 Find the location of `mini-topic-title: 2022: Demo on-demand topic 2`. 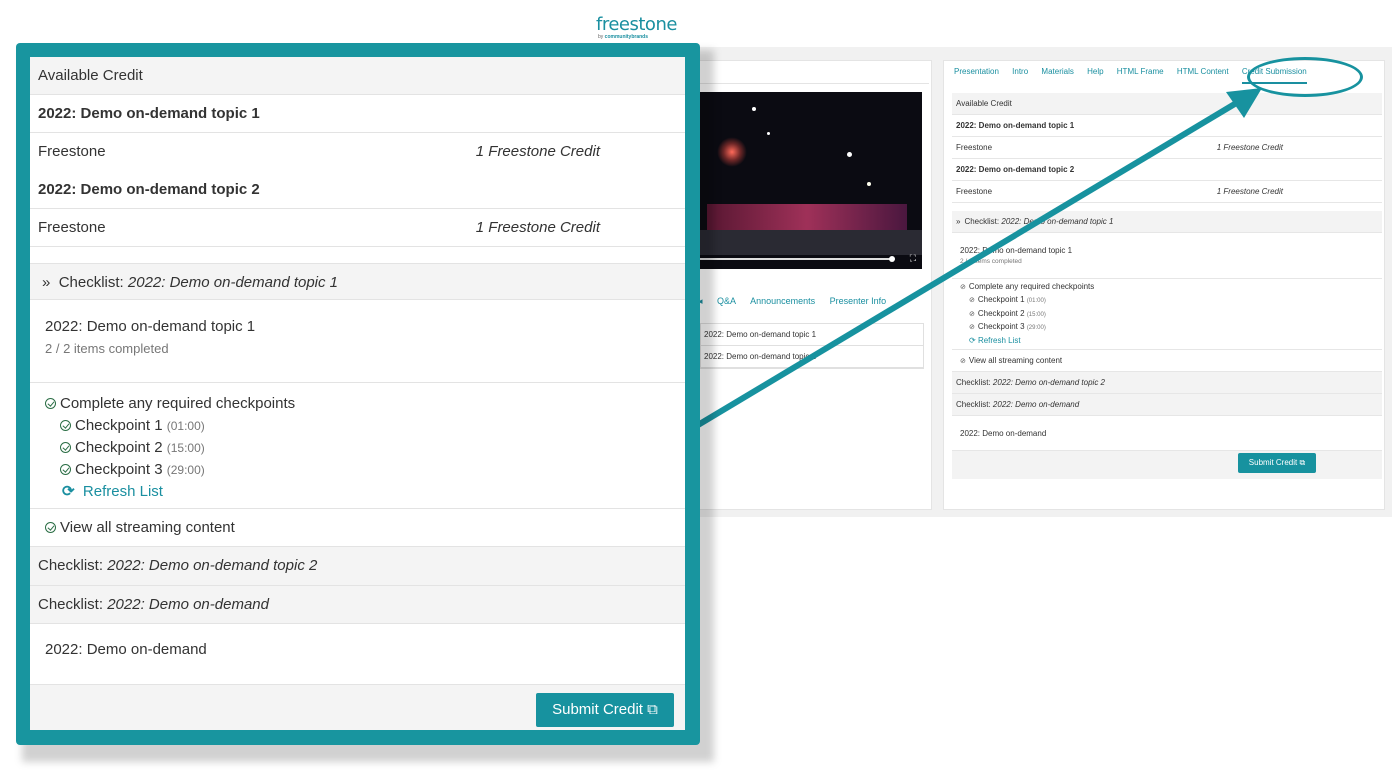

mini-topic-title: 2022: Demo on-demand topic 2 is located at coordinates (1167, 170).